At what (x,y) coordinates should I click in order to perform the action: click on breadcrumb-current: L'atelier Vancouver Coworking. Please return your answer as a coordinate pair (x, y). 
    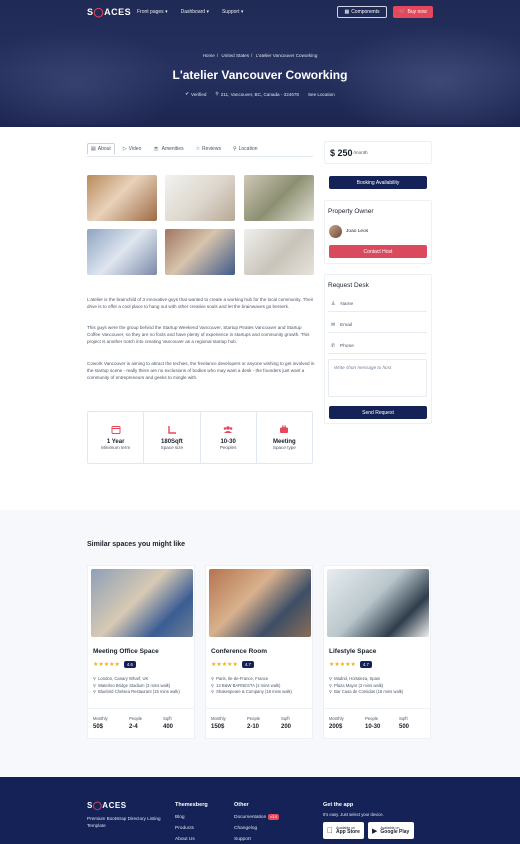
    Looking at the image, I should click on (286, 55).